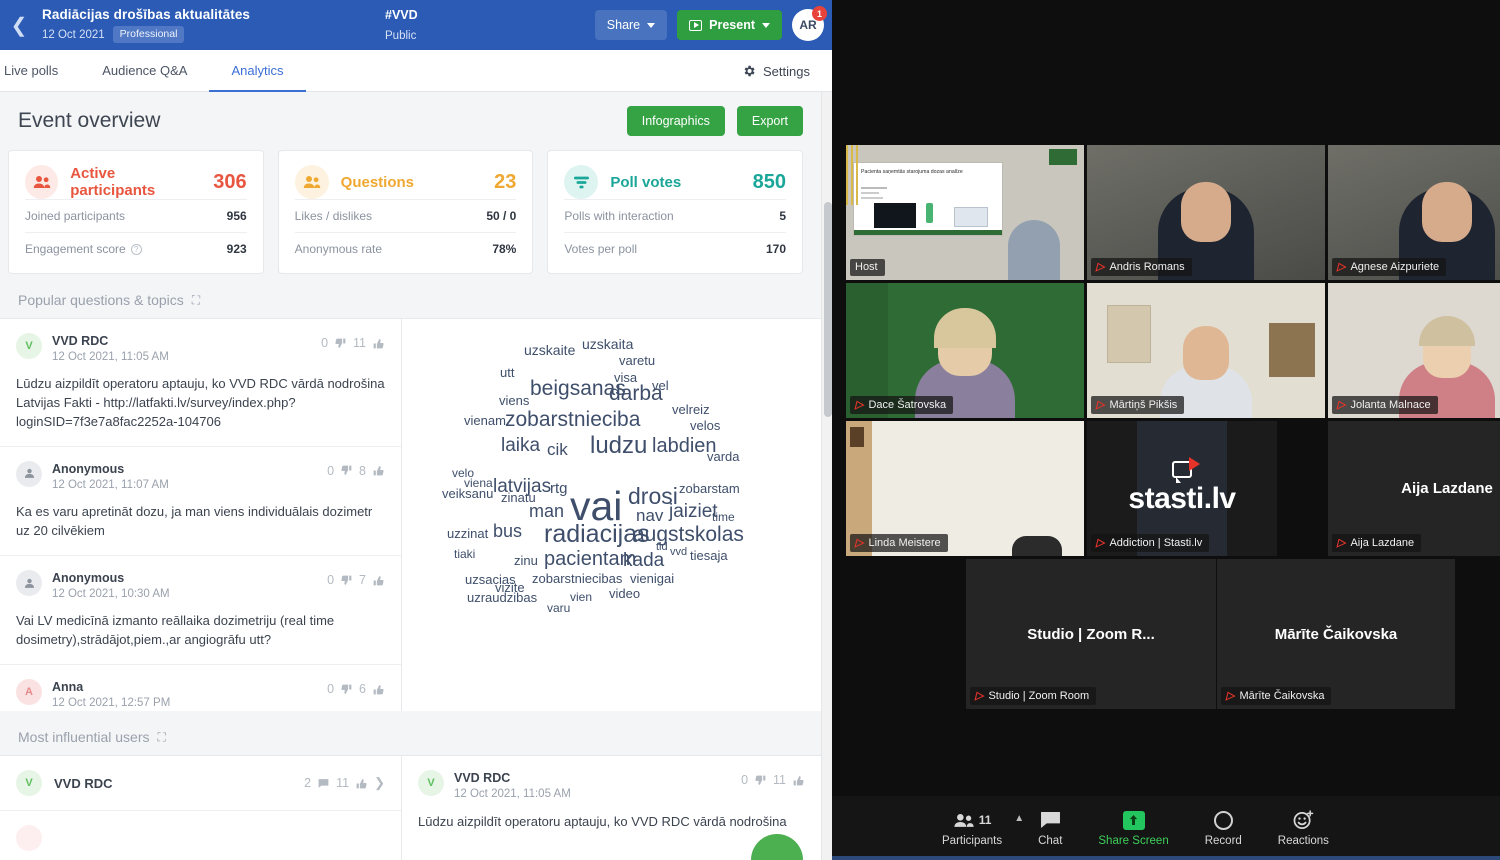  Describe the element at coordinates (1050, 828) in the screenshot. I see `chat-button: Chat` at that location.